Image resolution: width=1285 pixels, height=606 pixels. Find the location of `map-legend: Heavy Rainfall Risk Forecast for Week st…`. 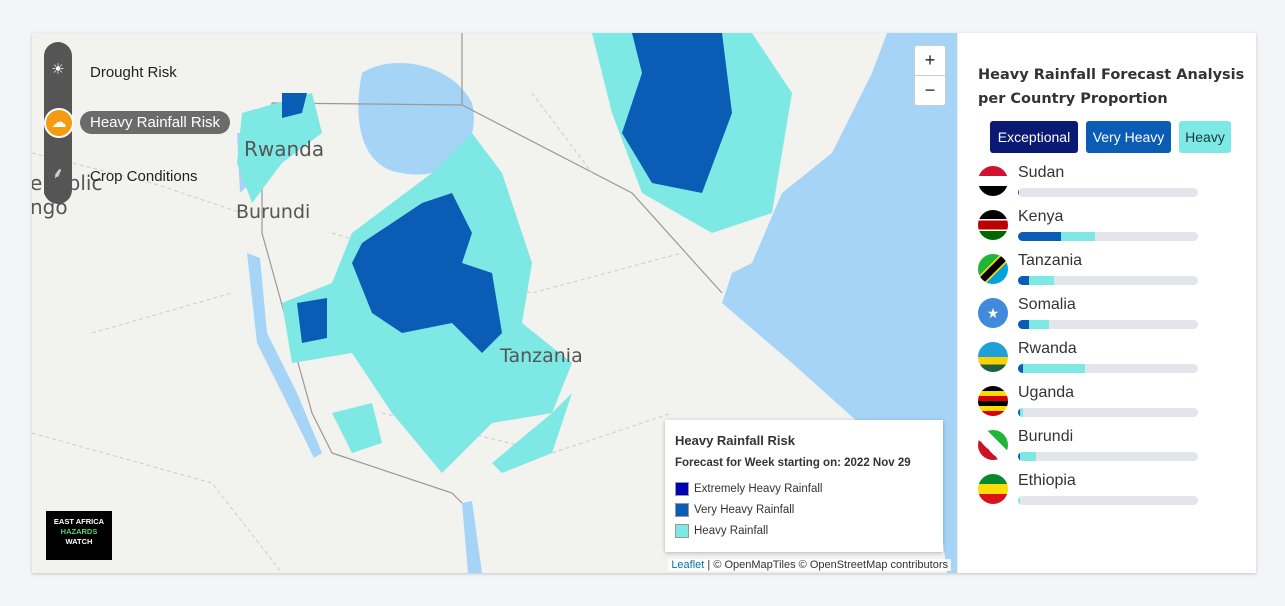

map-legend: Heavy Rainfall Risk Forecast for Week st… is located at coordinates (804, 486).